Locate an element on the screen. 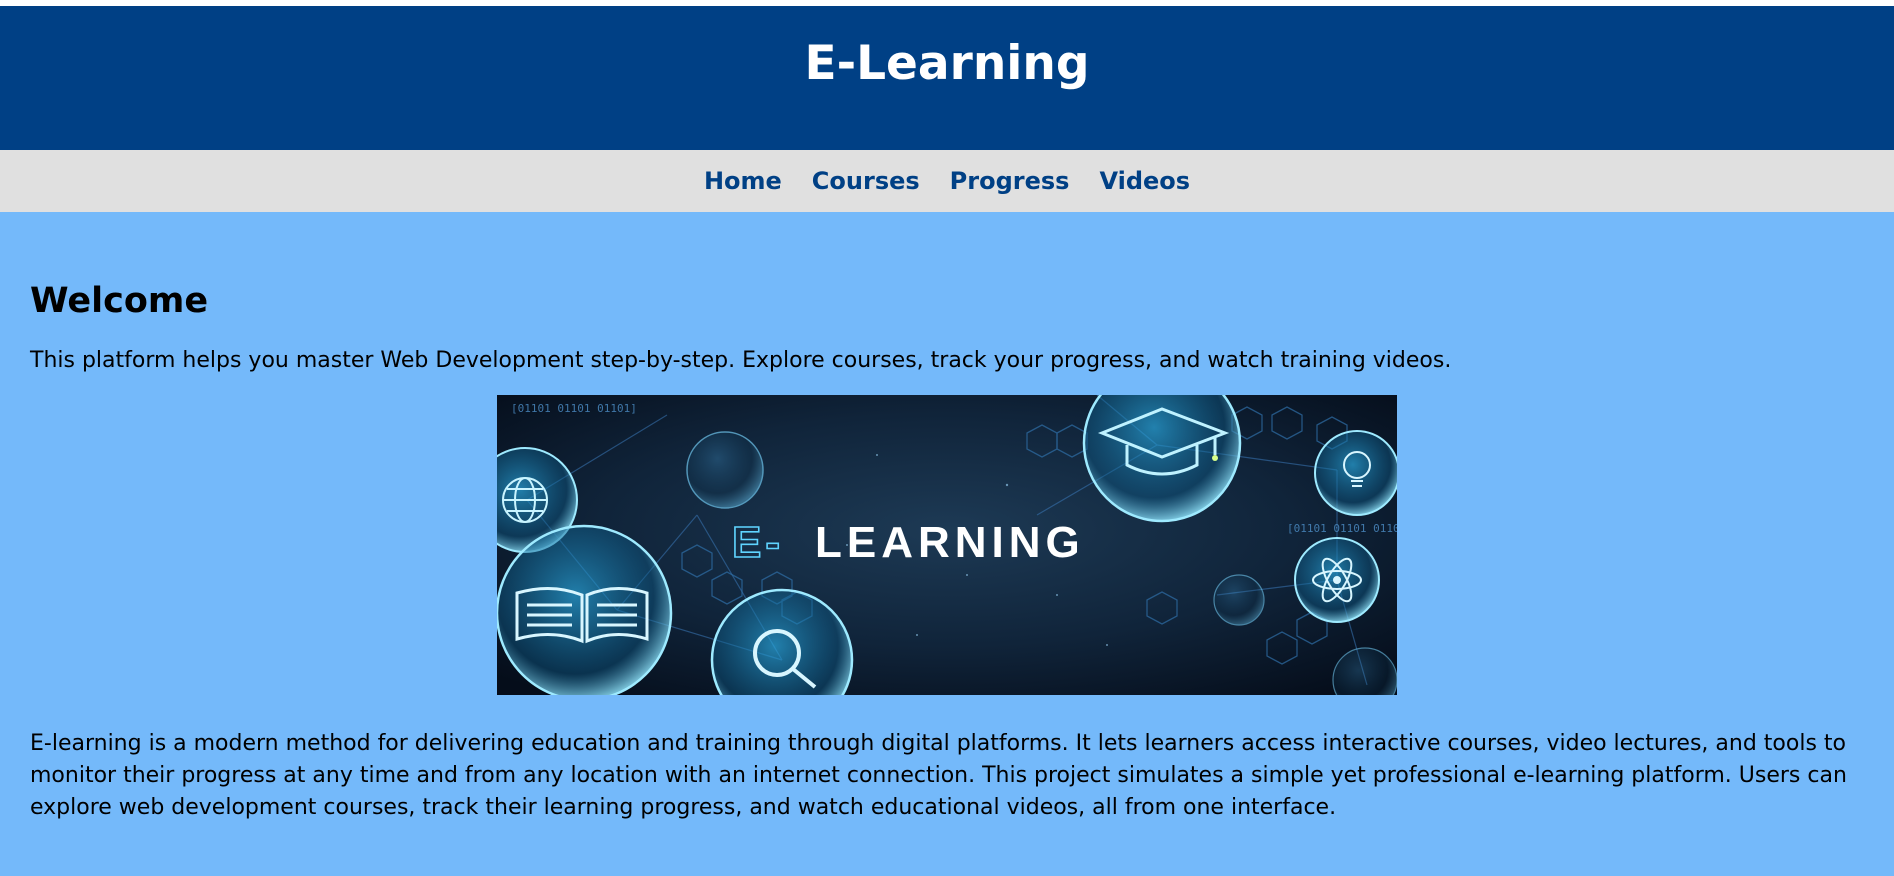 This screenshot has height=876, width=1894. banner-text-outline: E- is located at coordinates (758, 542).